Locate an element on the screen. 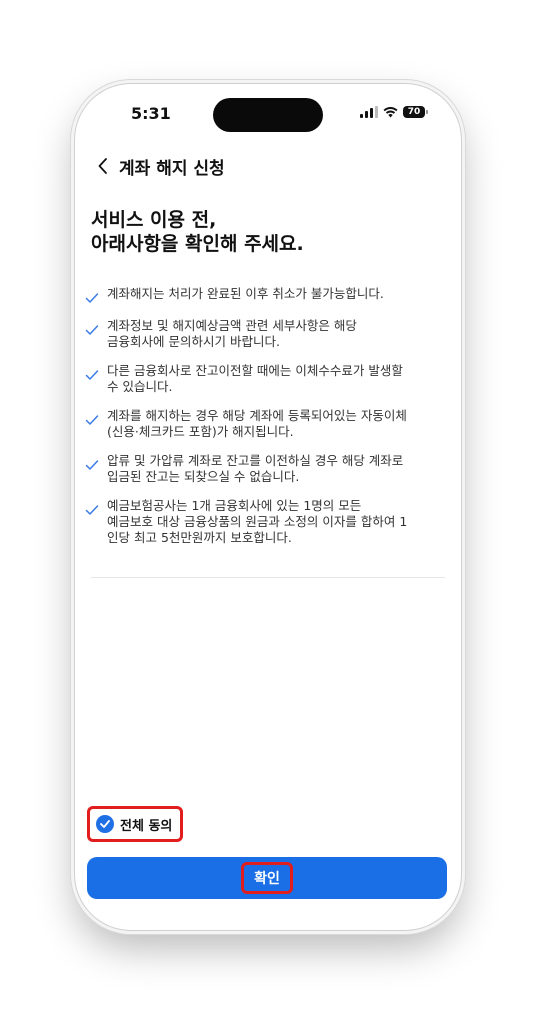  notice-line: 계좌정보 및 해지예상금액 관련 세부사항은 해당 is located at coordinates (232, 325).